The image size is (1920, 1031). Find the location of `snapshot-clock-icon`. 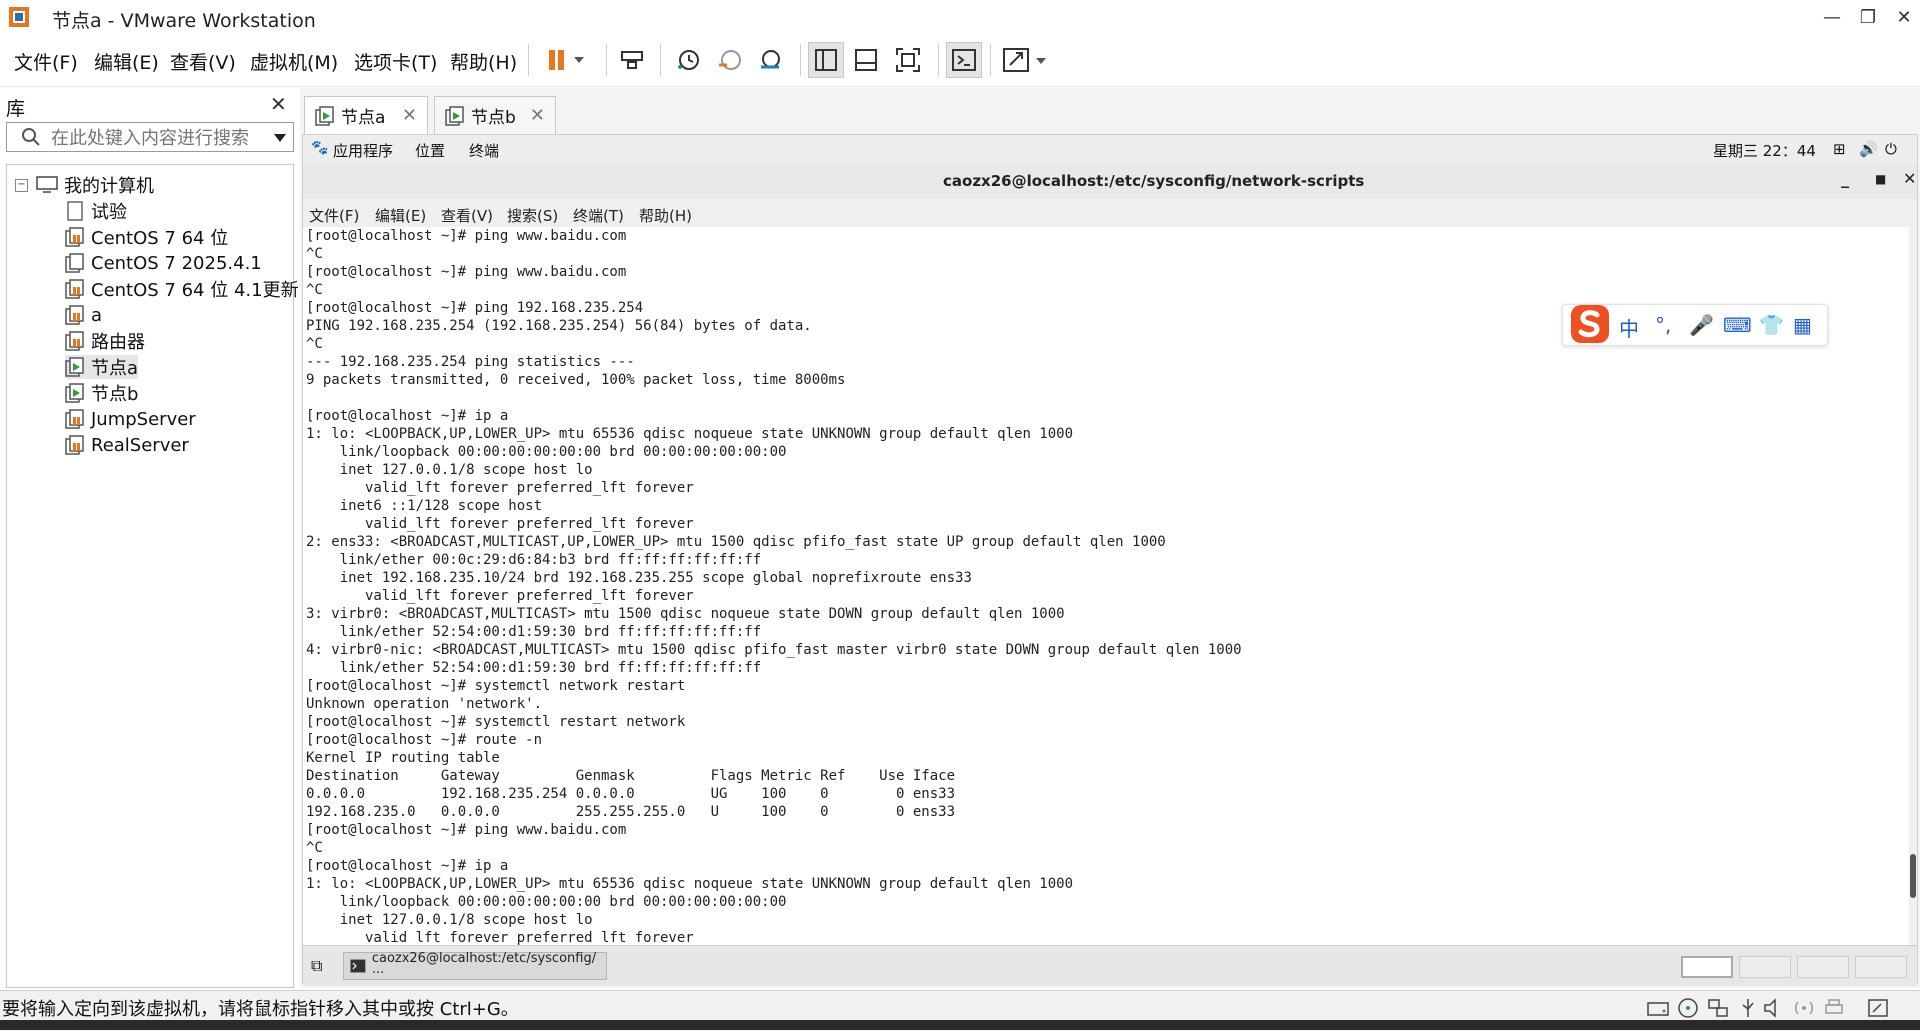

snapshot-clock-icon is located at coordinates (688, 60).